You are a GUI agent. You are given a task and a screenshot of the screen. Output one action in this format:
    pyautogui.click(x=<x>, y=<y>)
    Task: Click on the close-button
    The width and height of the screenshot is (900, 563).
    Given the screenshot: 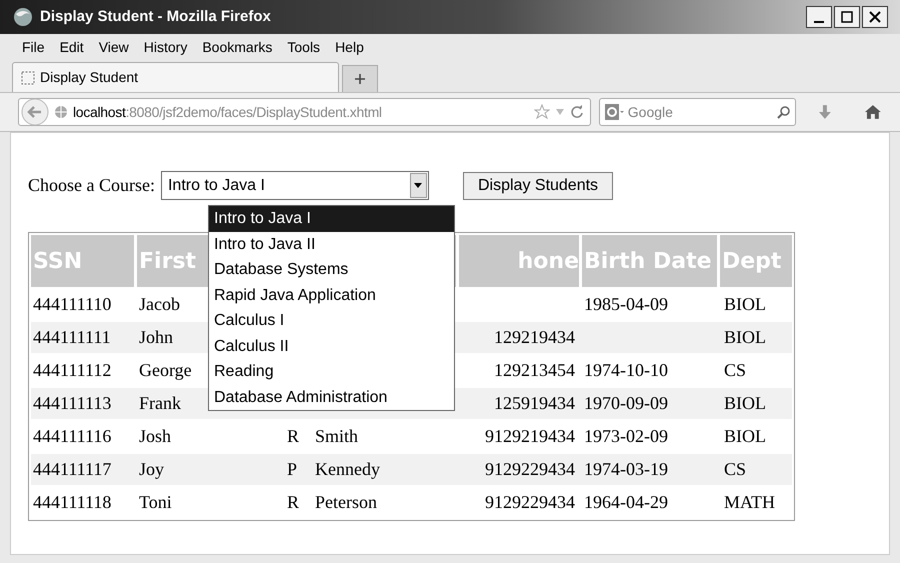 What is the action you would take?
    pyautogui.click(x=875, y=17)
    